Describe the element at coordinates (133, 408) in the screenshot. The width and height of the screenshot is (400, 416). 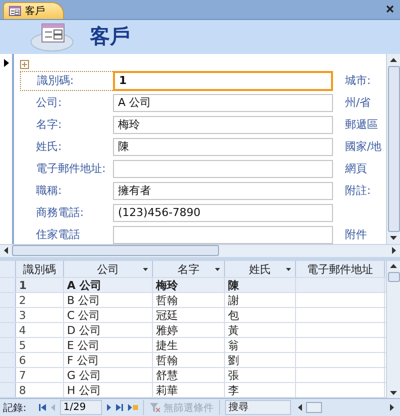
I see `new-record-icon` at that location.